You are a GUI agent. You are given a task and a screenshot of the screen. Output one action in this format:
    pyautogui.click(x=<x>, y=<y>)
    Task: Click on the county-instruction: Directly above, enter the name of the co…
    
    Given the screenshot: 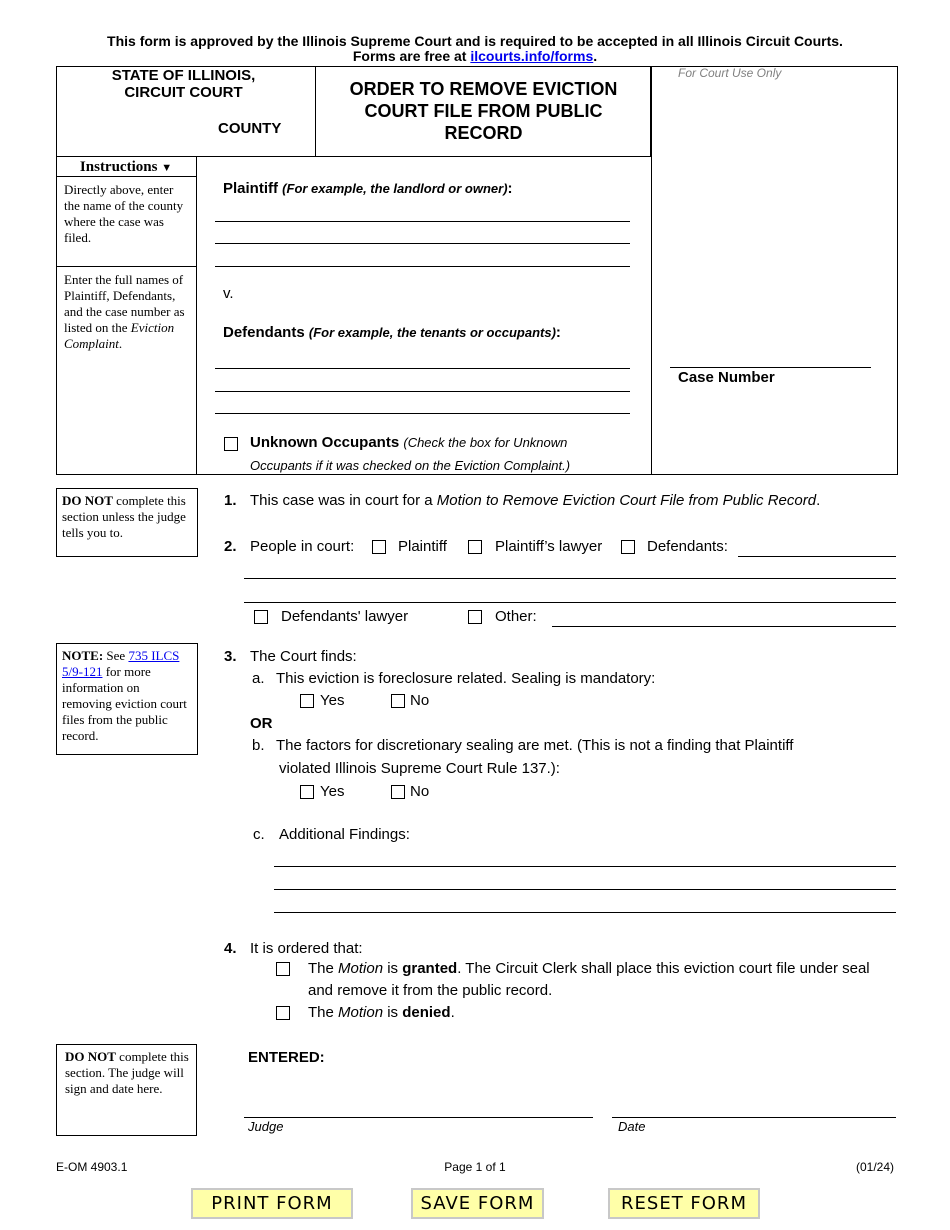 What is the action you would take?
    pyautogui.click(x=124, y=213)
    